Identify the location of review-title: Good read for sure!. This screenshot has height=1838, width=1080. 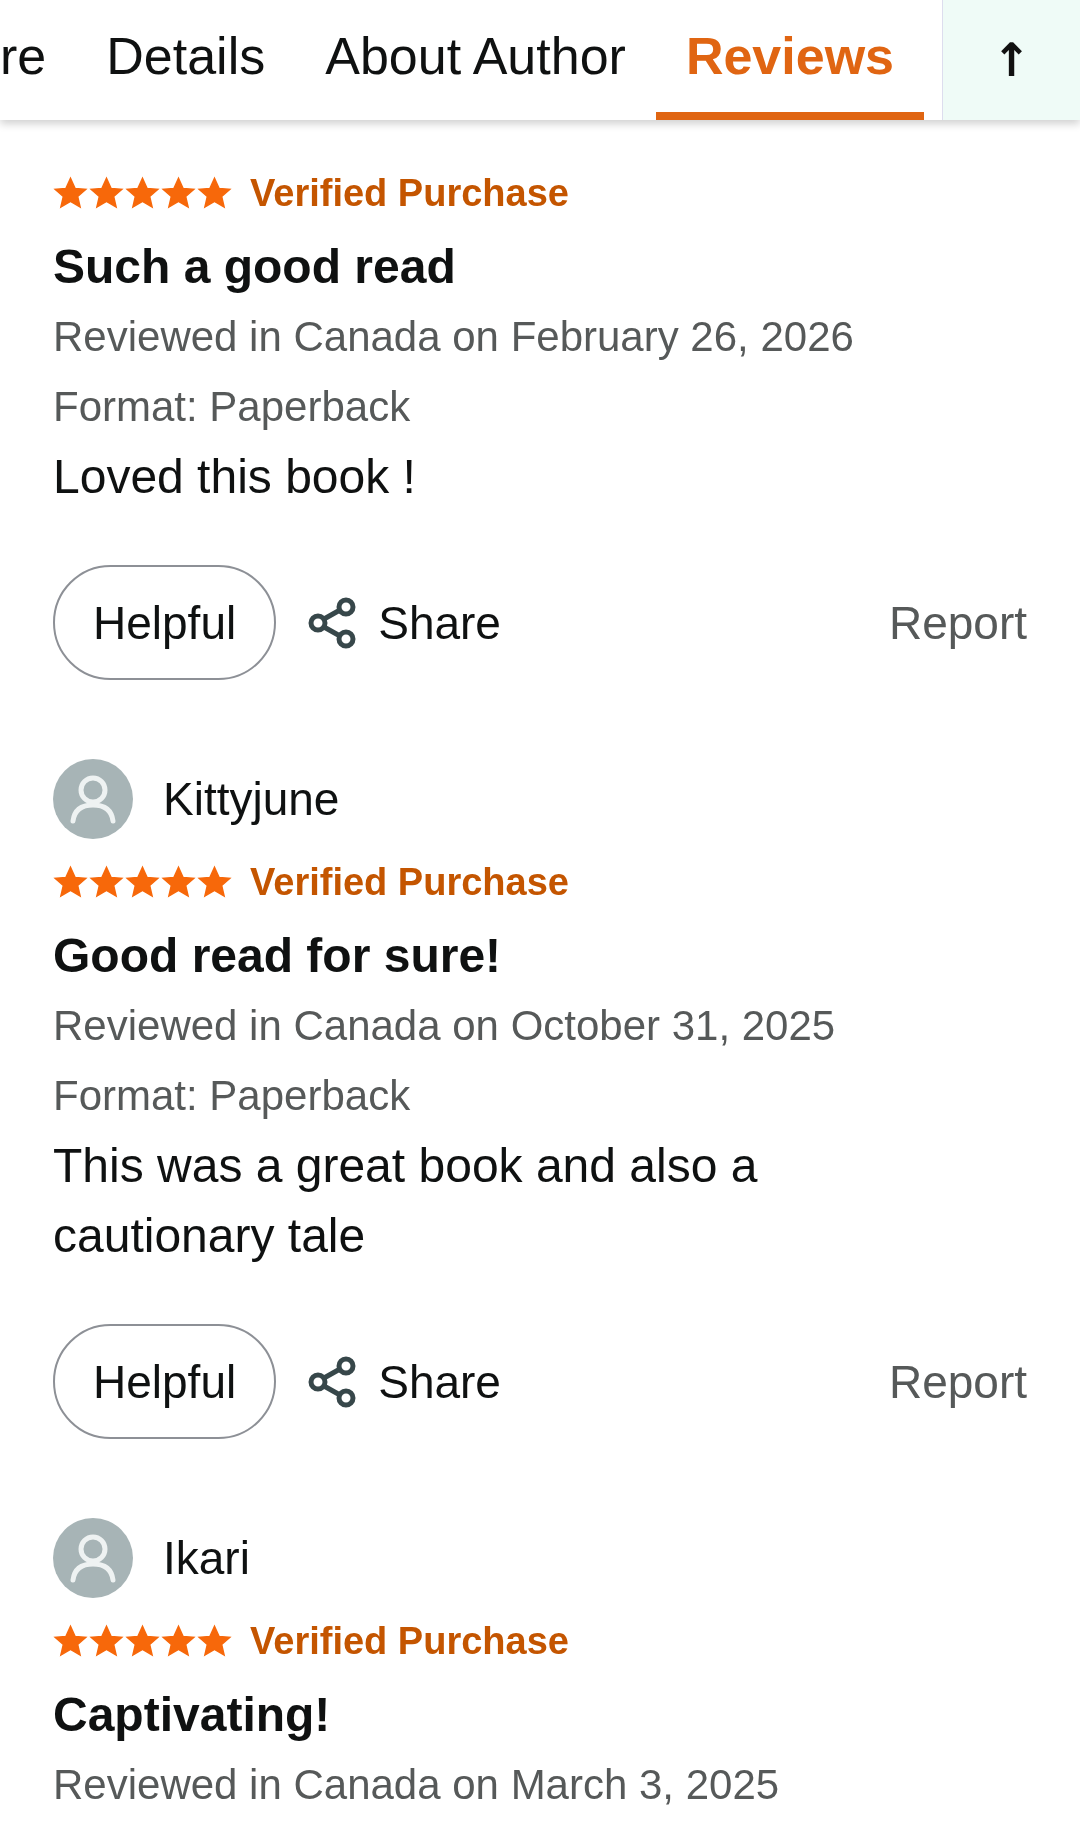
(278, 956).